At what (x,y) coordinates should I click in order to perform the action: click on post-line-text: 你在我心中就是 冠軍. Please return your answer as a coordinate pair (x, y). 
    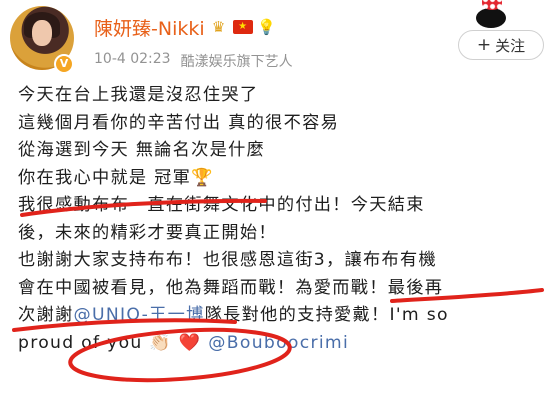
    Looking at the image, I should click on (105, 177).